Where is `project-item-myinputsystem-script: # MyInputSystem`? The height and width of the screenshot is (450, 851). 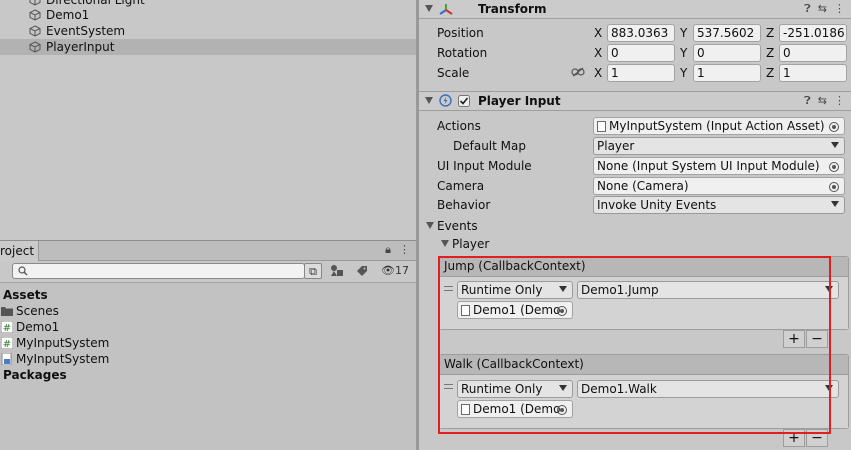 project-item-myinputsystem-script: # MyInputSystem is located at coordinates (208, 343).